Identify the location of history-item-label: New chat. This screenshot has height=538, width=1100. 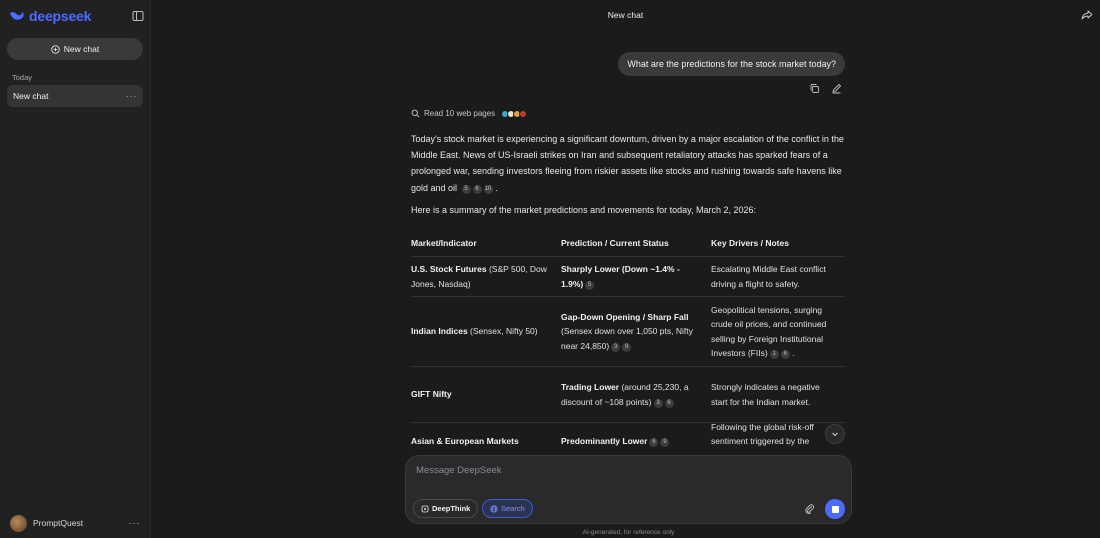
(31, 96).